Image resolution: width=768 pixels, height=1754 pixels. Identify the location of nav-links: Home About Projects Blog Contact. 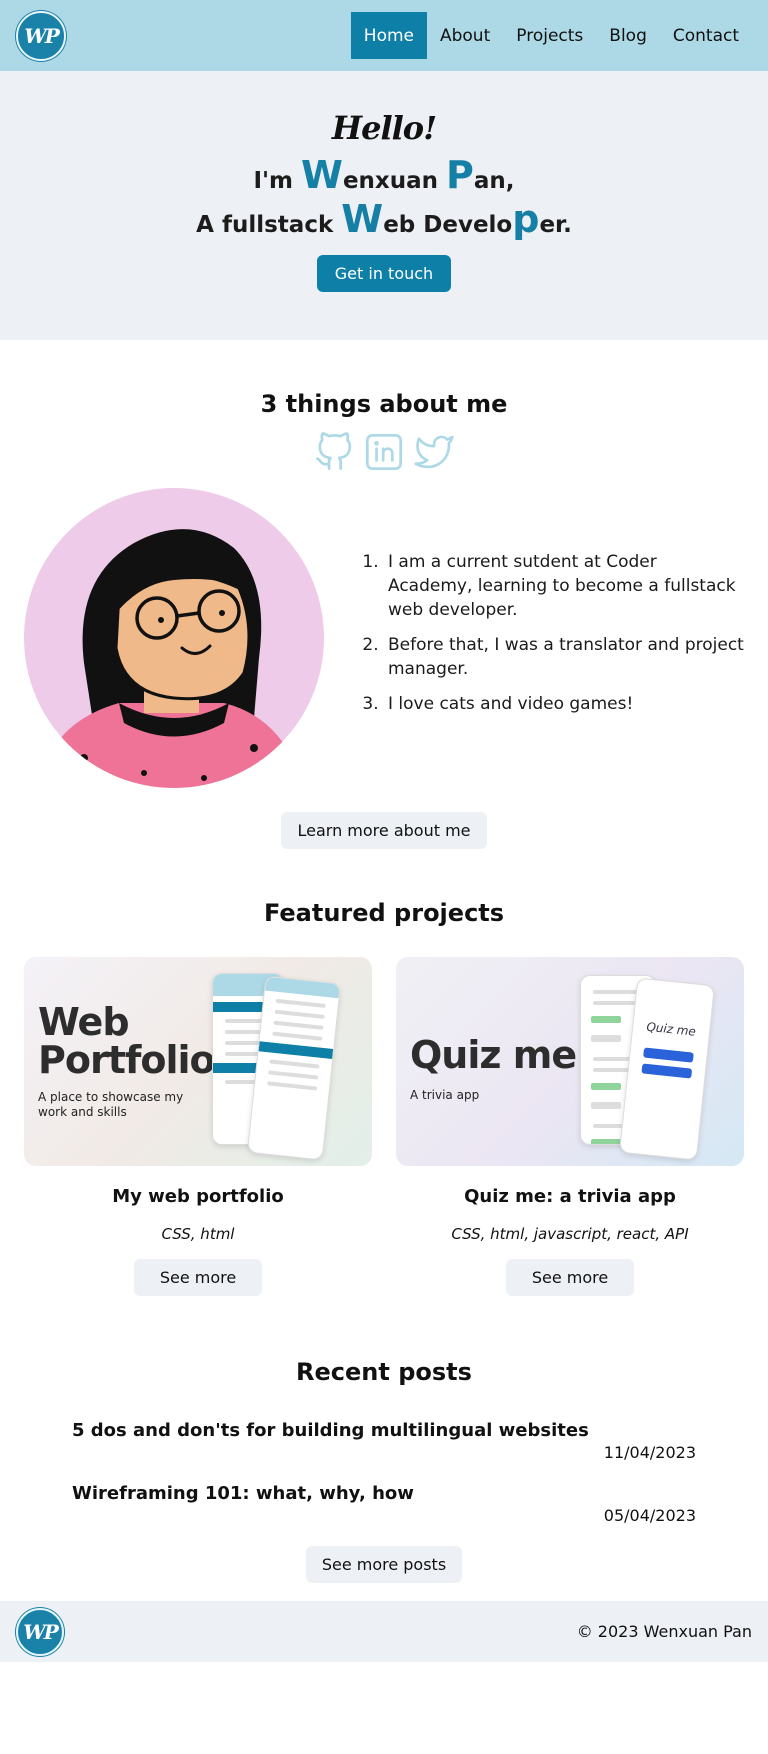
(551, 35).